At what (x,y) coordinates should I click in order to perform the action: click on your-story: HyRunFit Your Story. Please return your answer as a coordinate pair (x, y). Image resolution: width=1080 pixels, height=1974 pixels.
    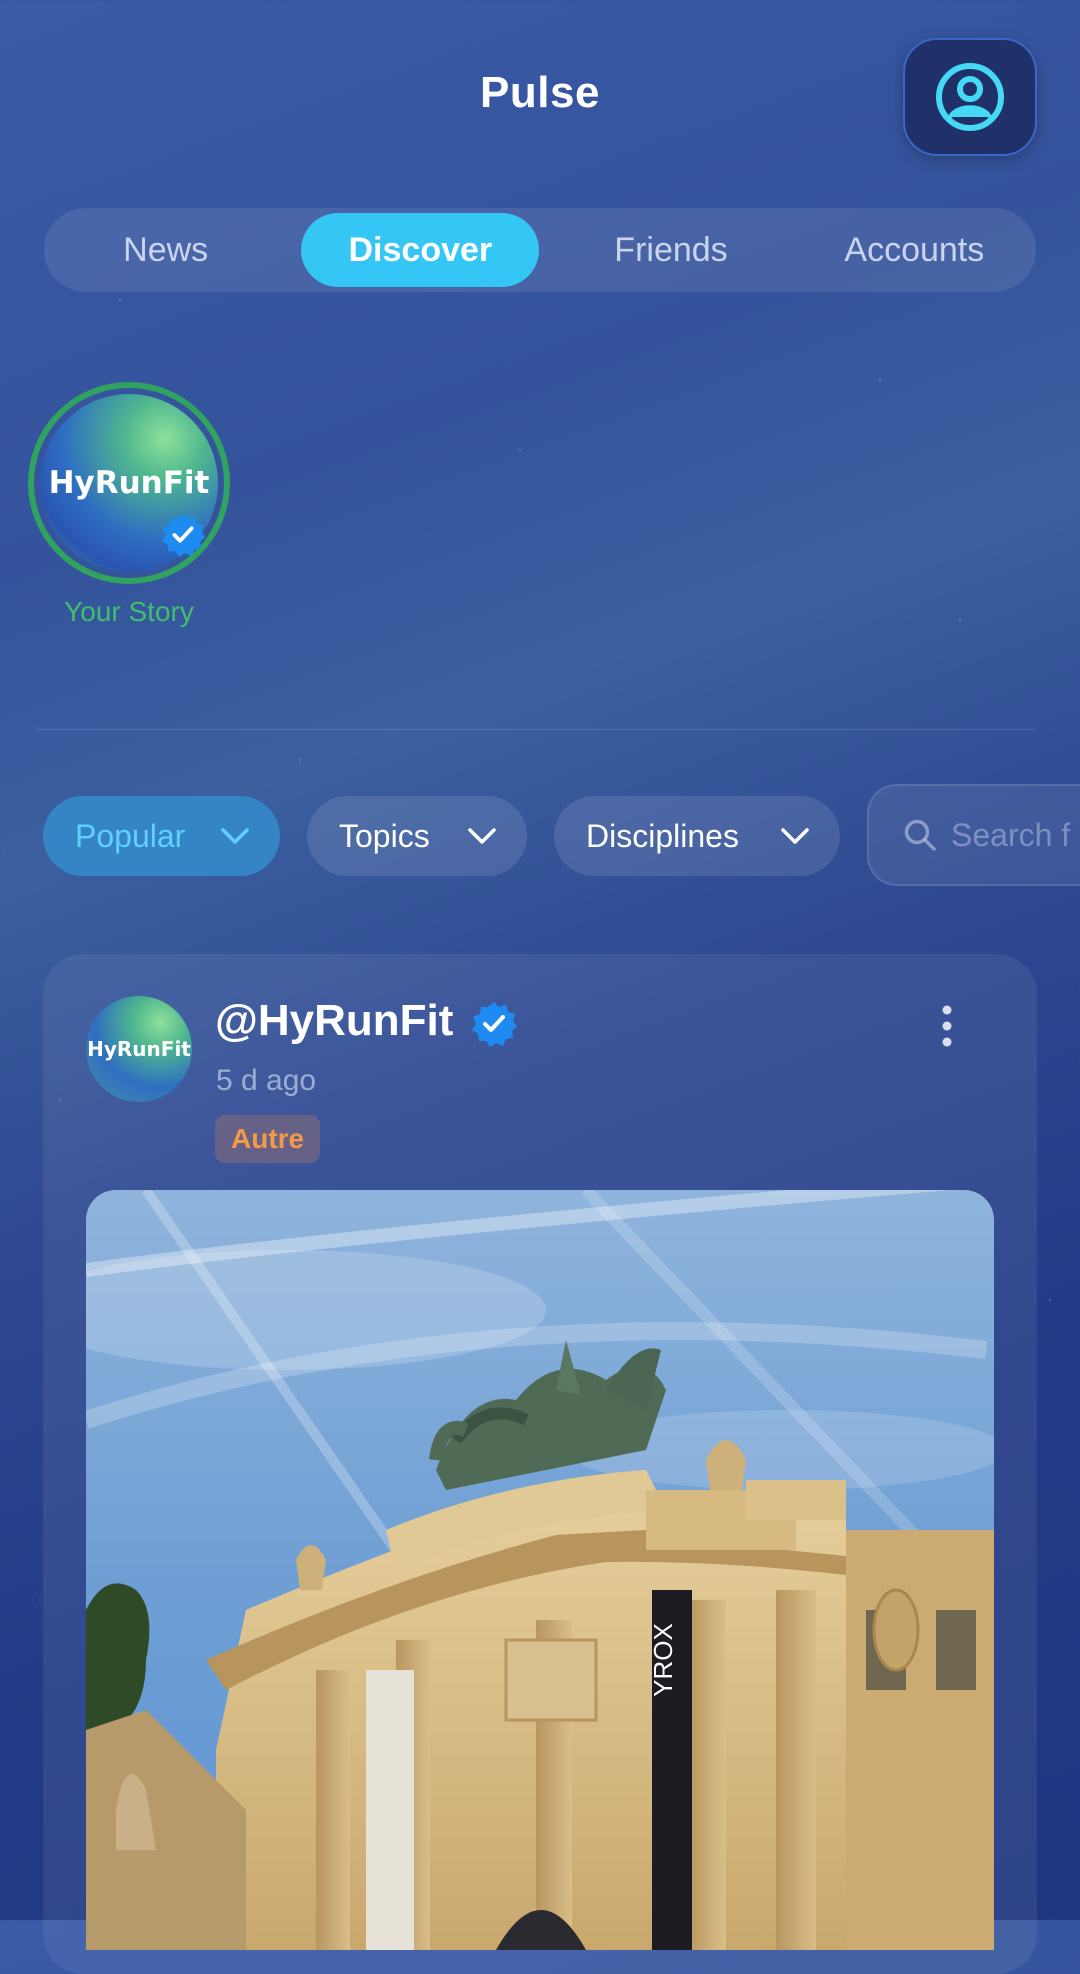
    Looking at the image, I should click on (129, 505).